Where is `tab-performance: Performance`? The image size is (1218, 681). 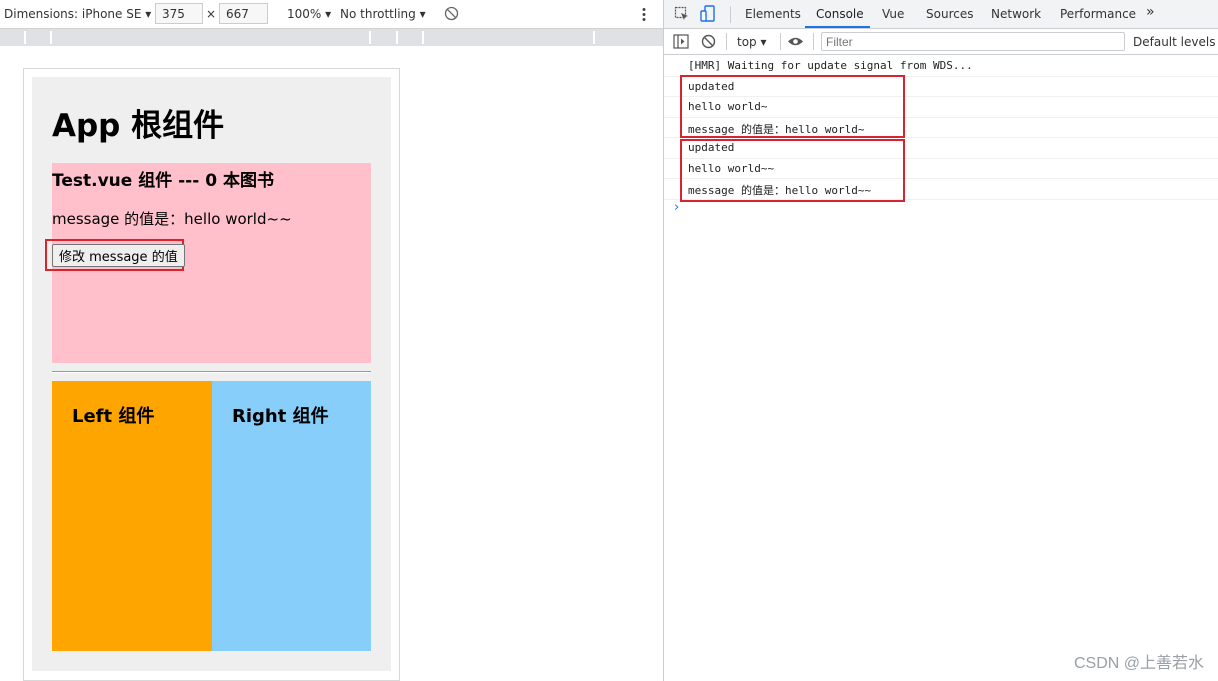
tab-performance: Performance is located at coordinates (1098, 14).